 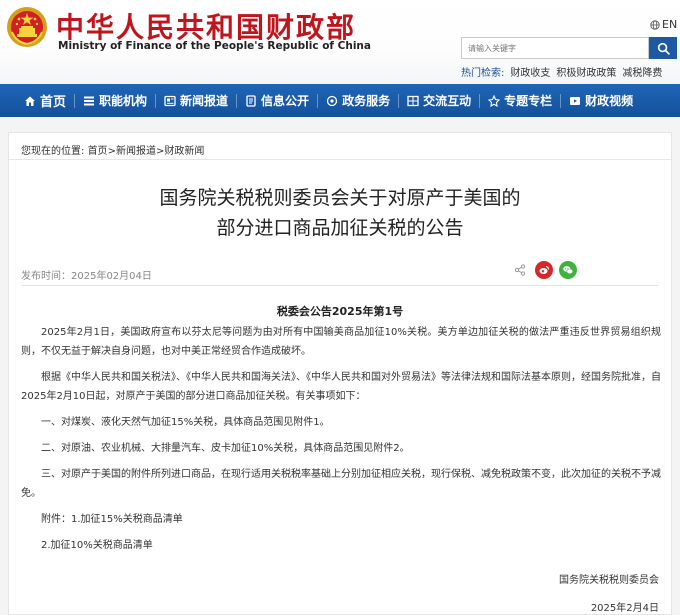 What do you see at coordinates (115, 100) in the screenshot?
I see `nav-item-org: 职能机构` at bounding box center [115, 100].